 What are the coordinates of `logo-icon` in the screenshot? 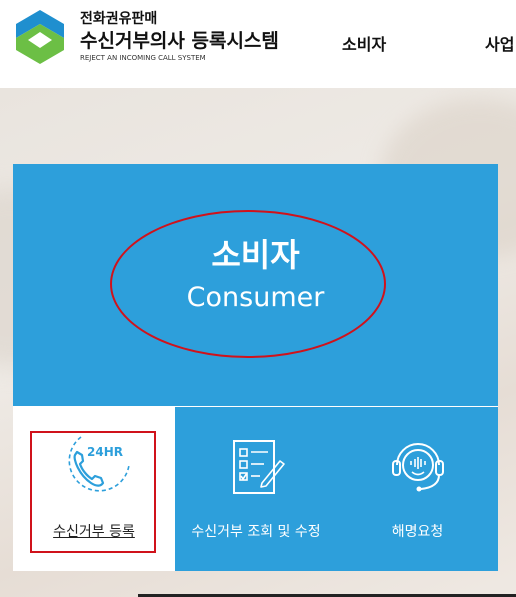 It's located at (40, 37).